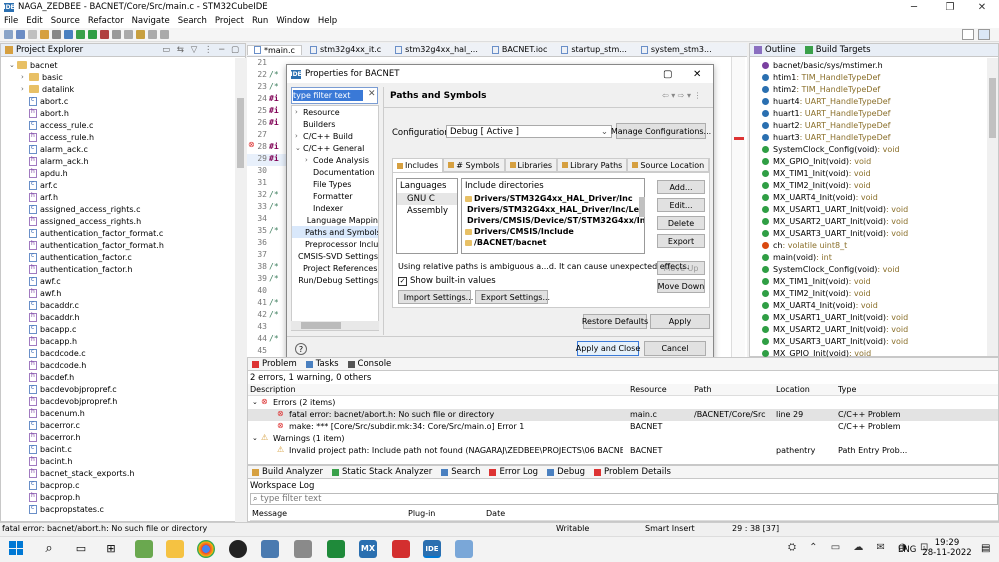  Describe the element at coordinates (267, 316) in the screenshot. I see `code-line: 42/*` at that location.